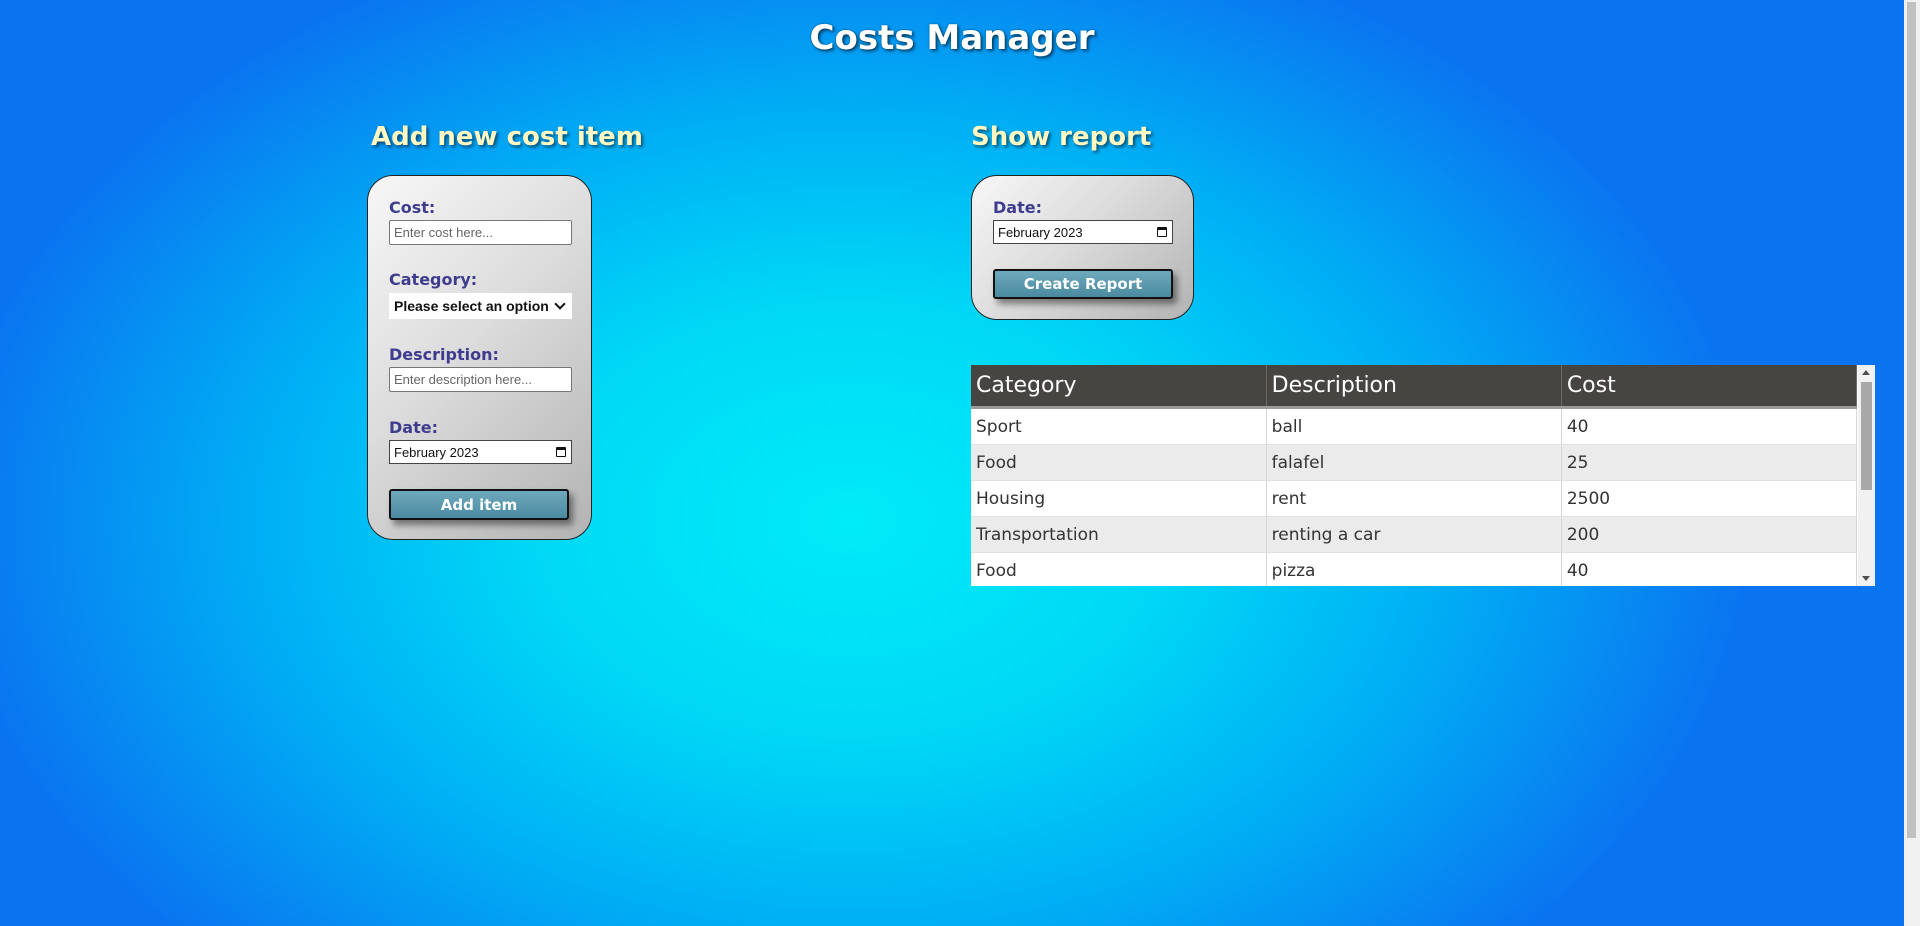 The image size is (1920, 926). Describe the element at coordinates (1866, 372) in the screenshot. I see `scroll-up-icon` at that location.